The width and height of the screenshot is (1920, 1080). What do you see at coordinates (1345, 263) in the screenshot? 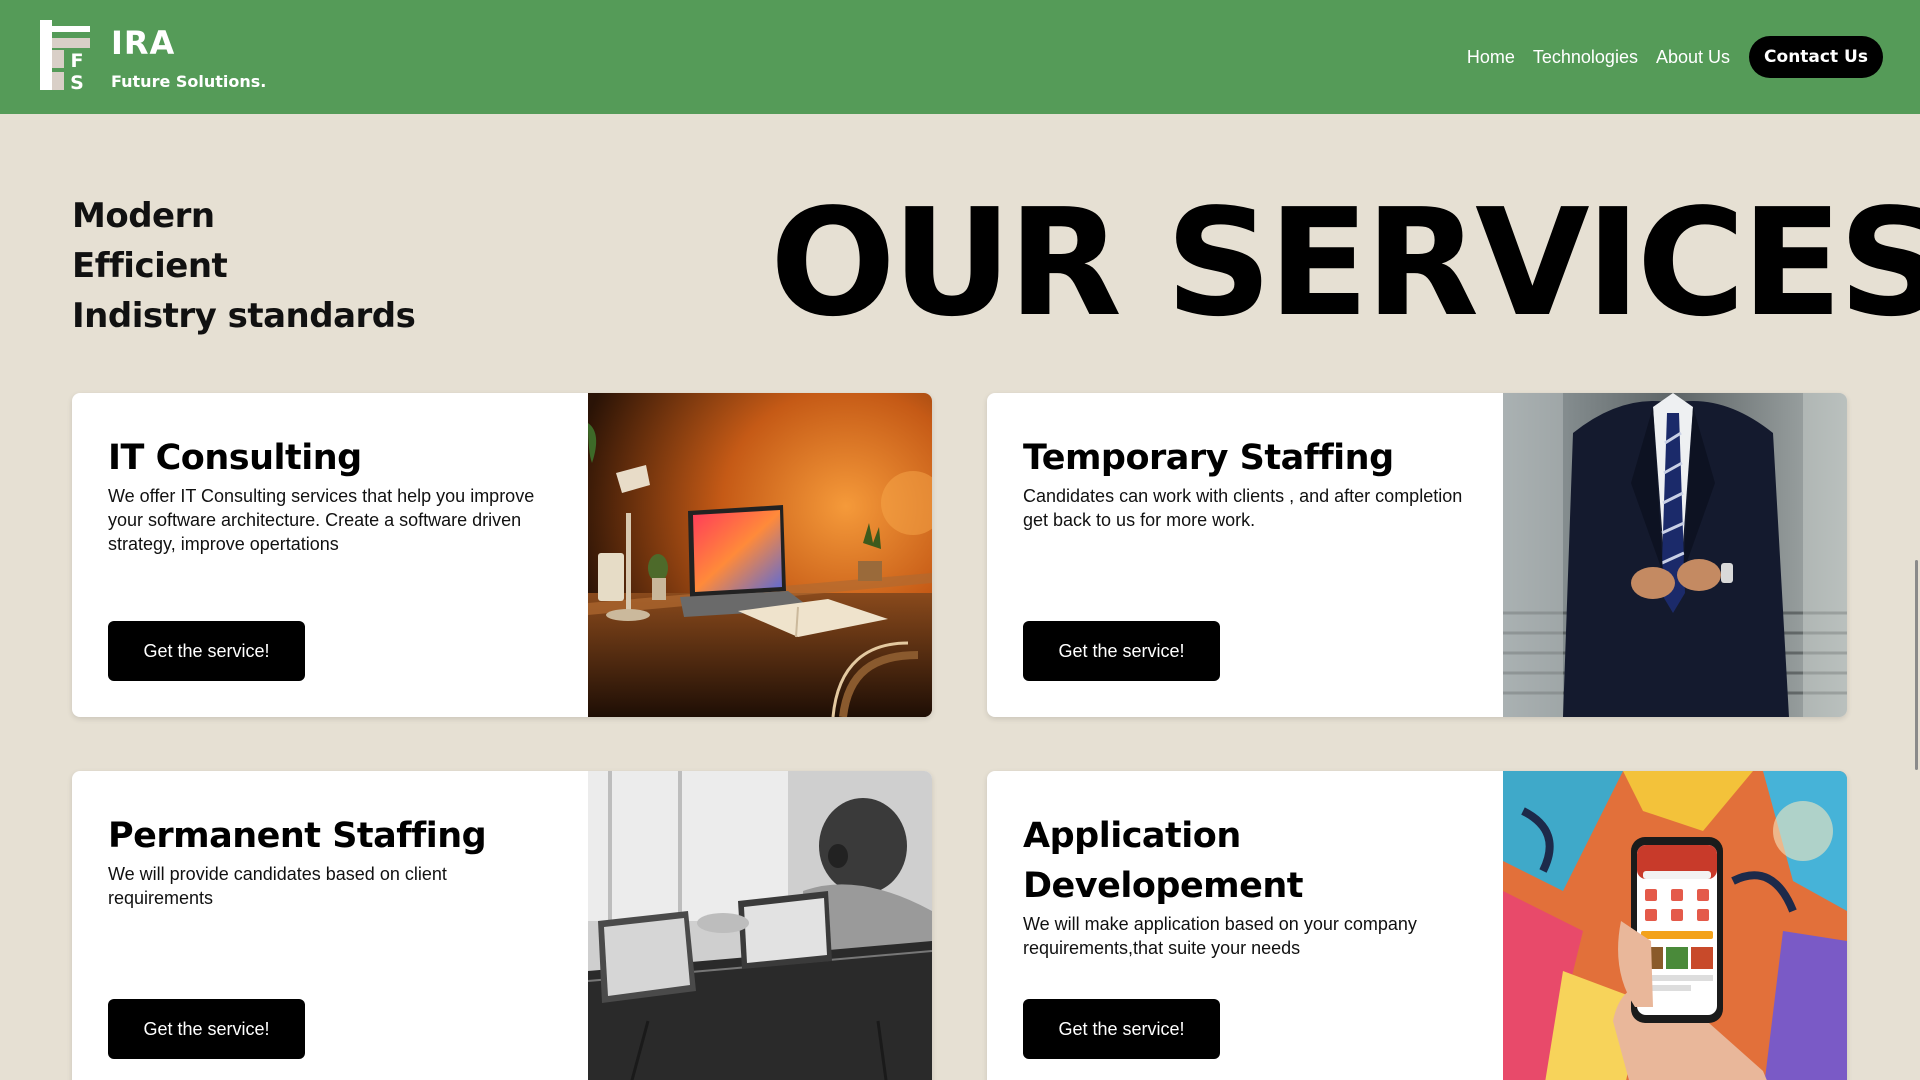
I see `page-title: OUR SERVICES` at bounding box center [1345, 263].